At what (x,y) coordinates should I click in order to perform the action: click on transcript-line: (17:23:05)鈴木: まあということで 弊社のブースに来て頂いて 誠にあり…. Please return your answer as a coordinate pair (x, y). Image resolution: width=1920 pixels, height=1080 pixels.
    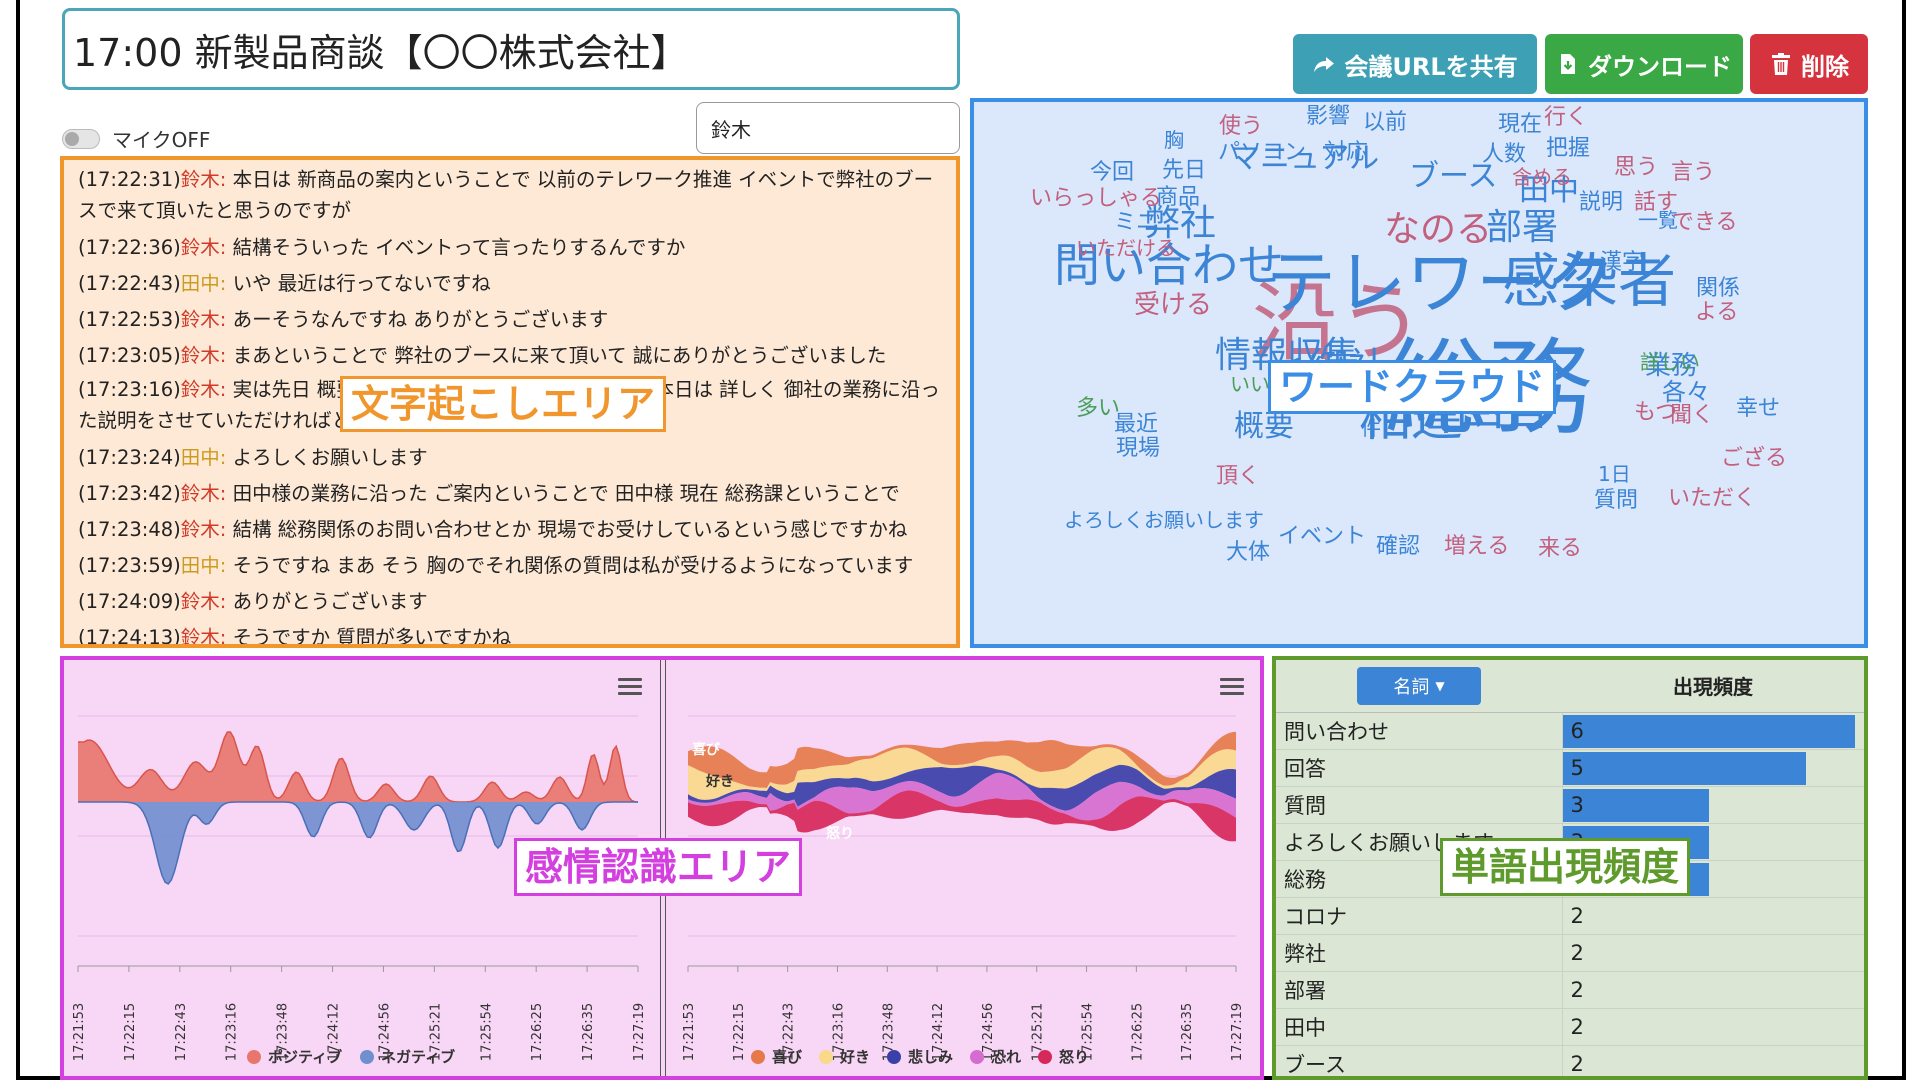
    Looking at the image, I should click on (514, 356).